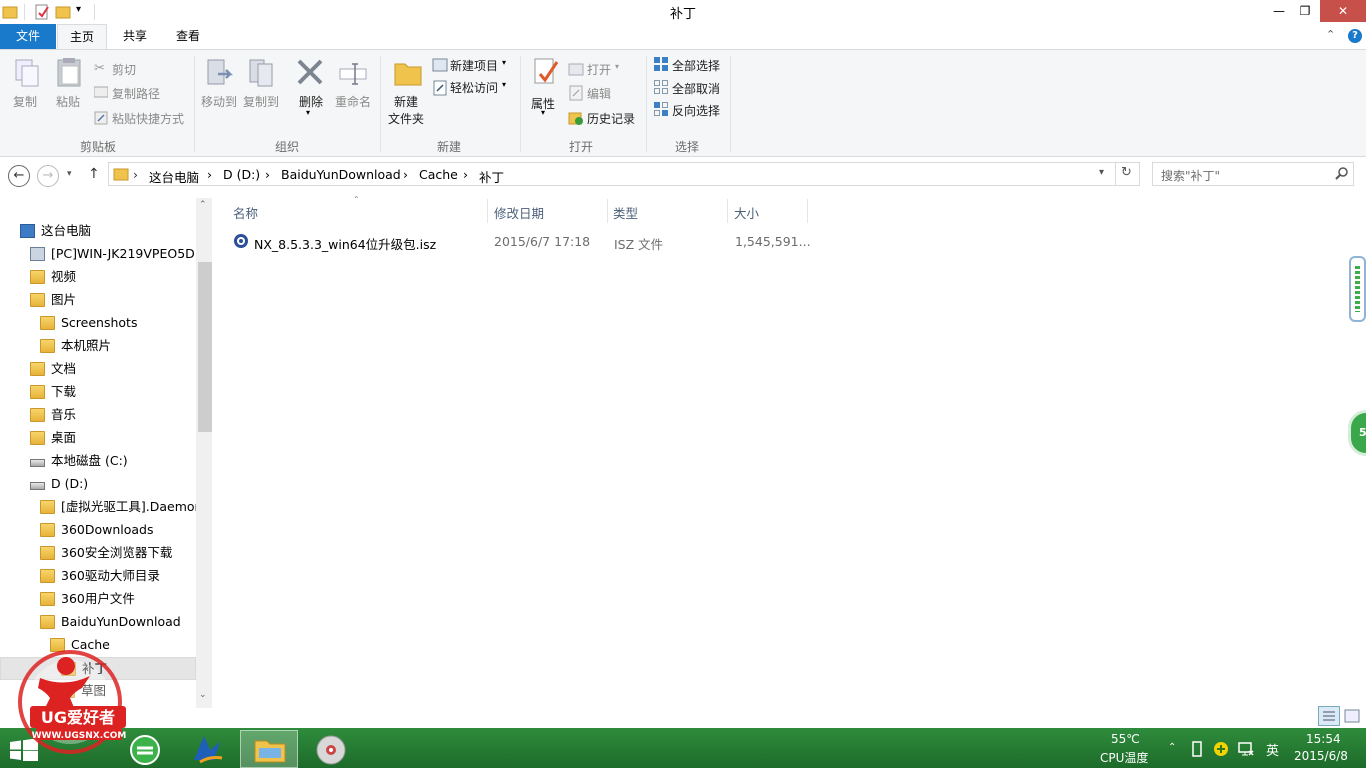 The image size is (1366, 772). I want to click on clock-date: 2015/6/8, so click(1321, 756).